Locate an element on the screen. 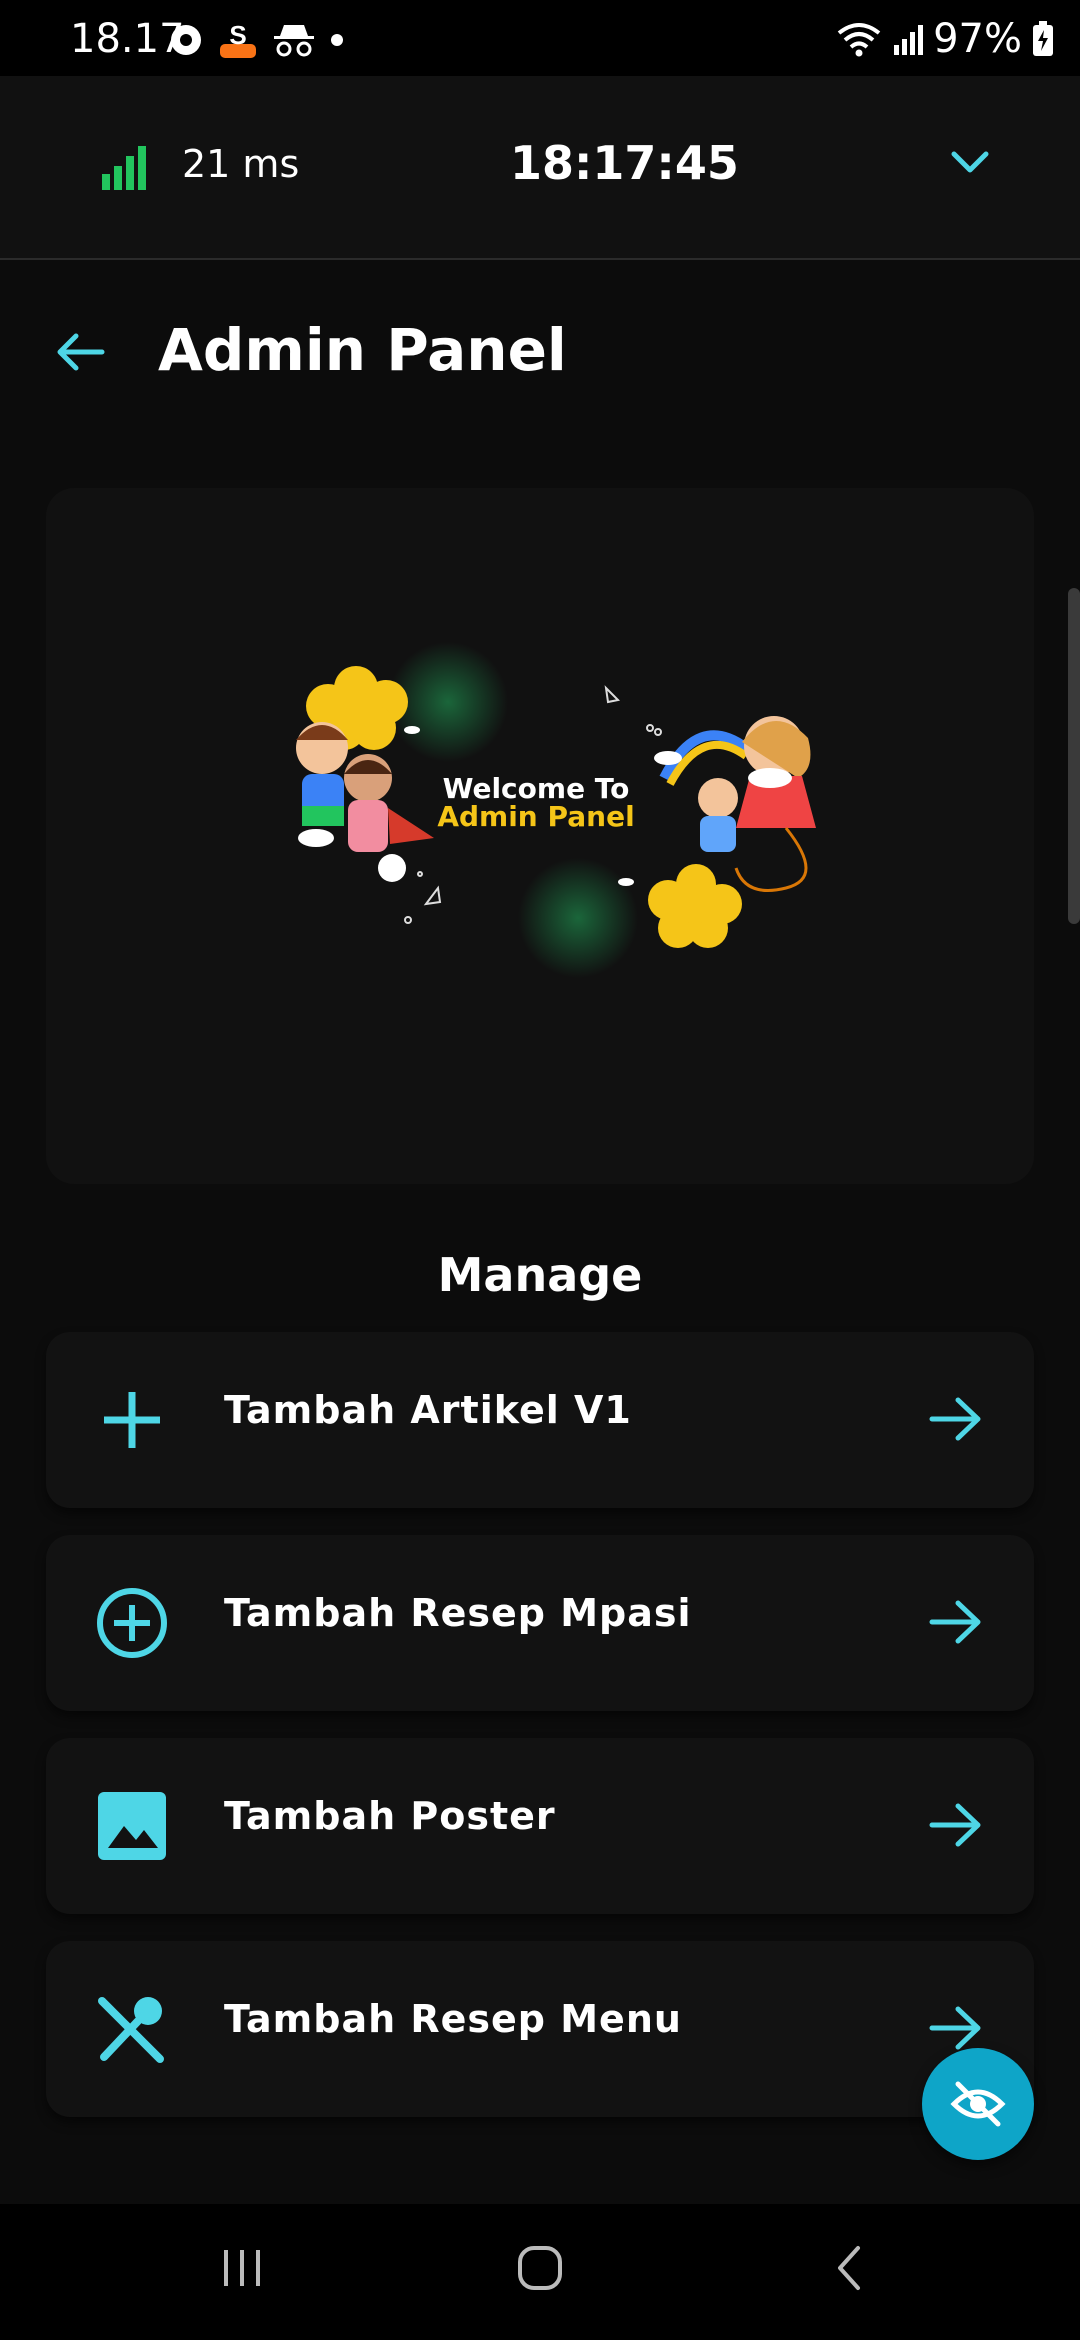 This screenshot has height=2340, width=1080. system-navigation-bar is located at coordinates (540, 2272).